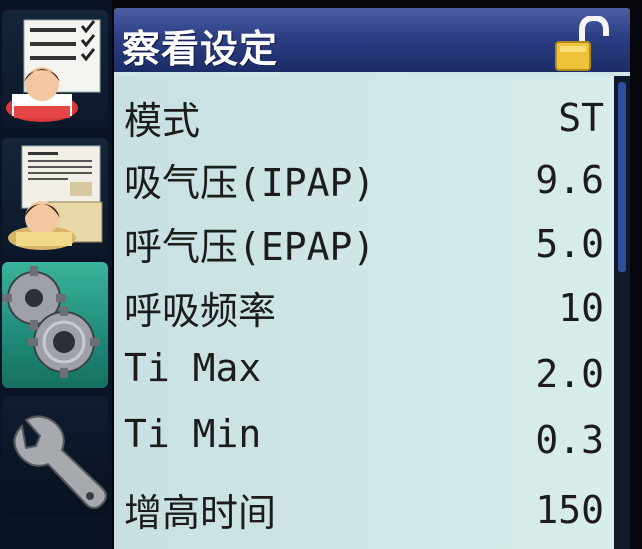 The height and width of the screenshot is (549, 642). I want to click on patient-checklist-icon, so click(53, 70).